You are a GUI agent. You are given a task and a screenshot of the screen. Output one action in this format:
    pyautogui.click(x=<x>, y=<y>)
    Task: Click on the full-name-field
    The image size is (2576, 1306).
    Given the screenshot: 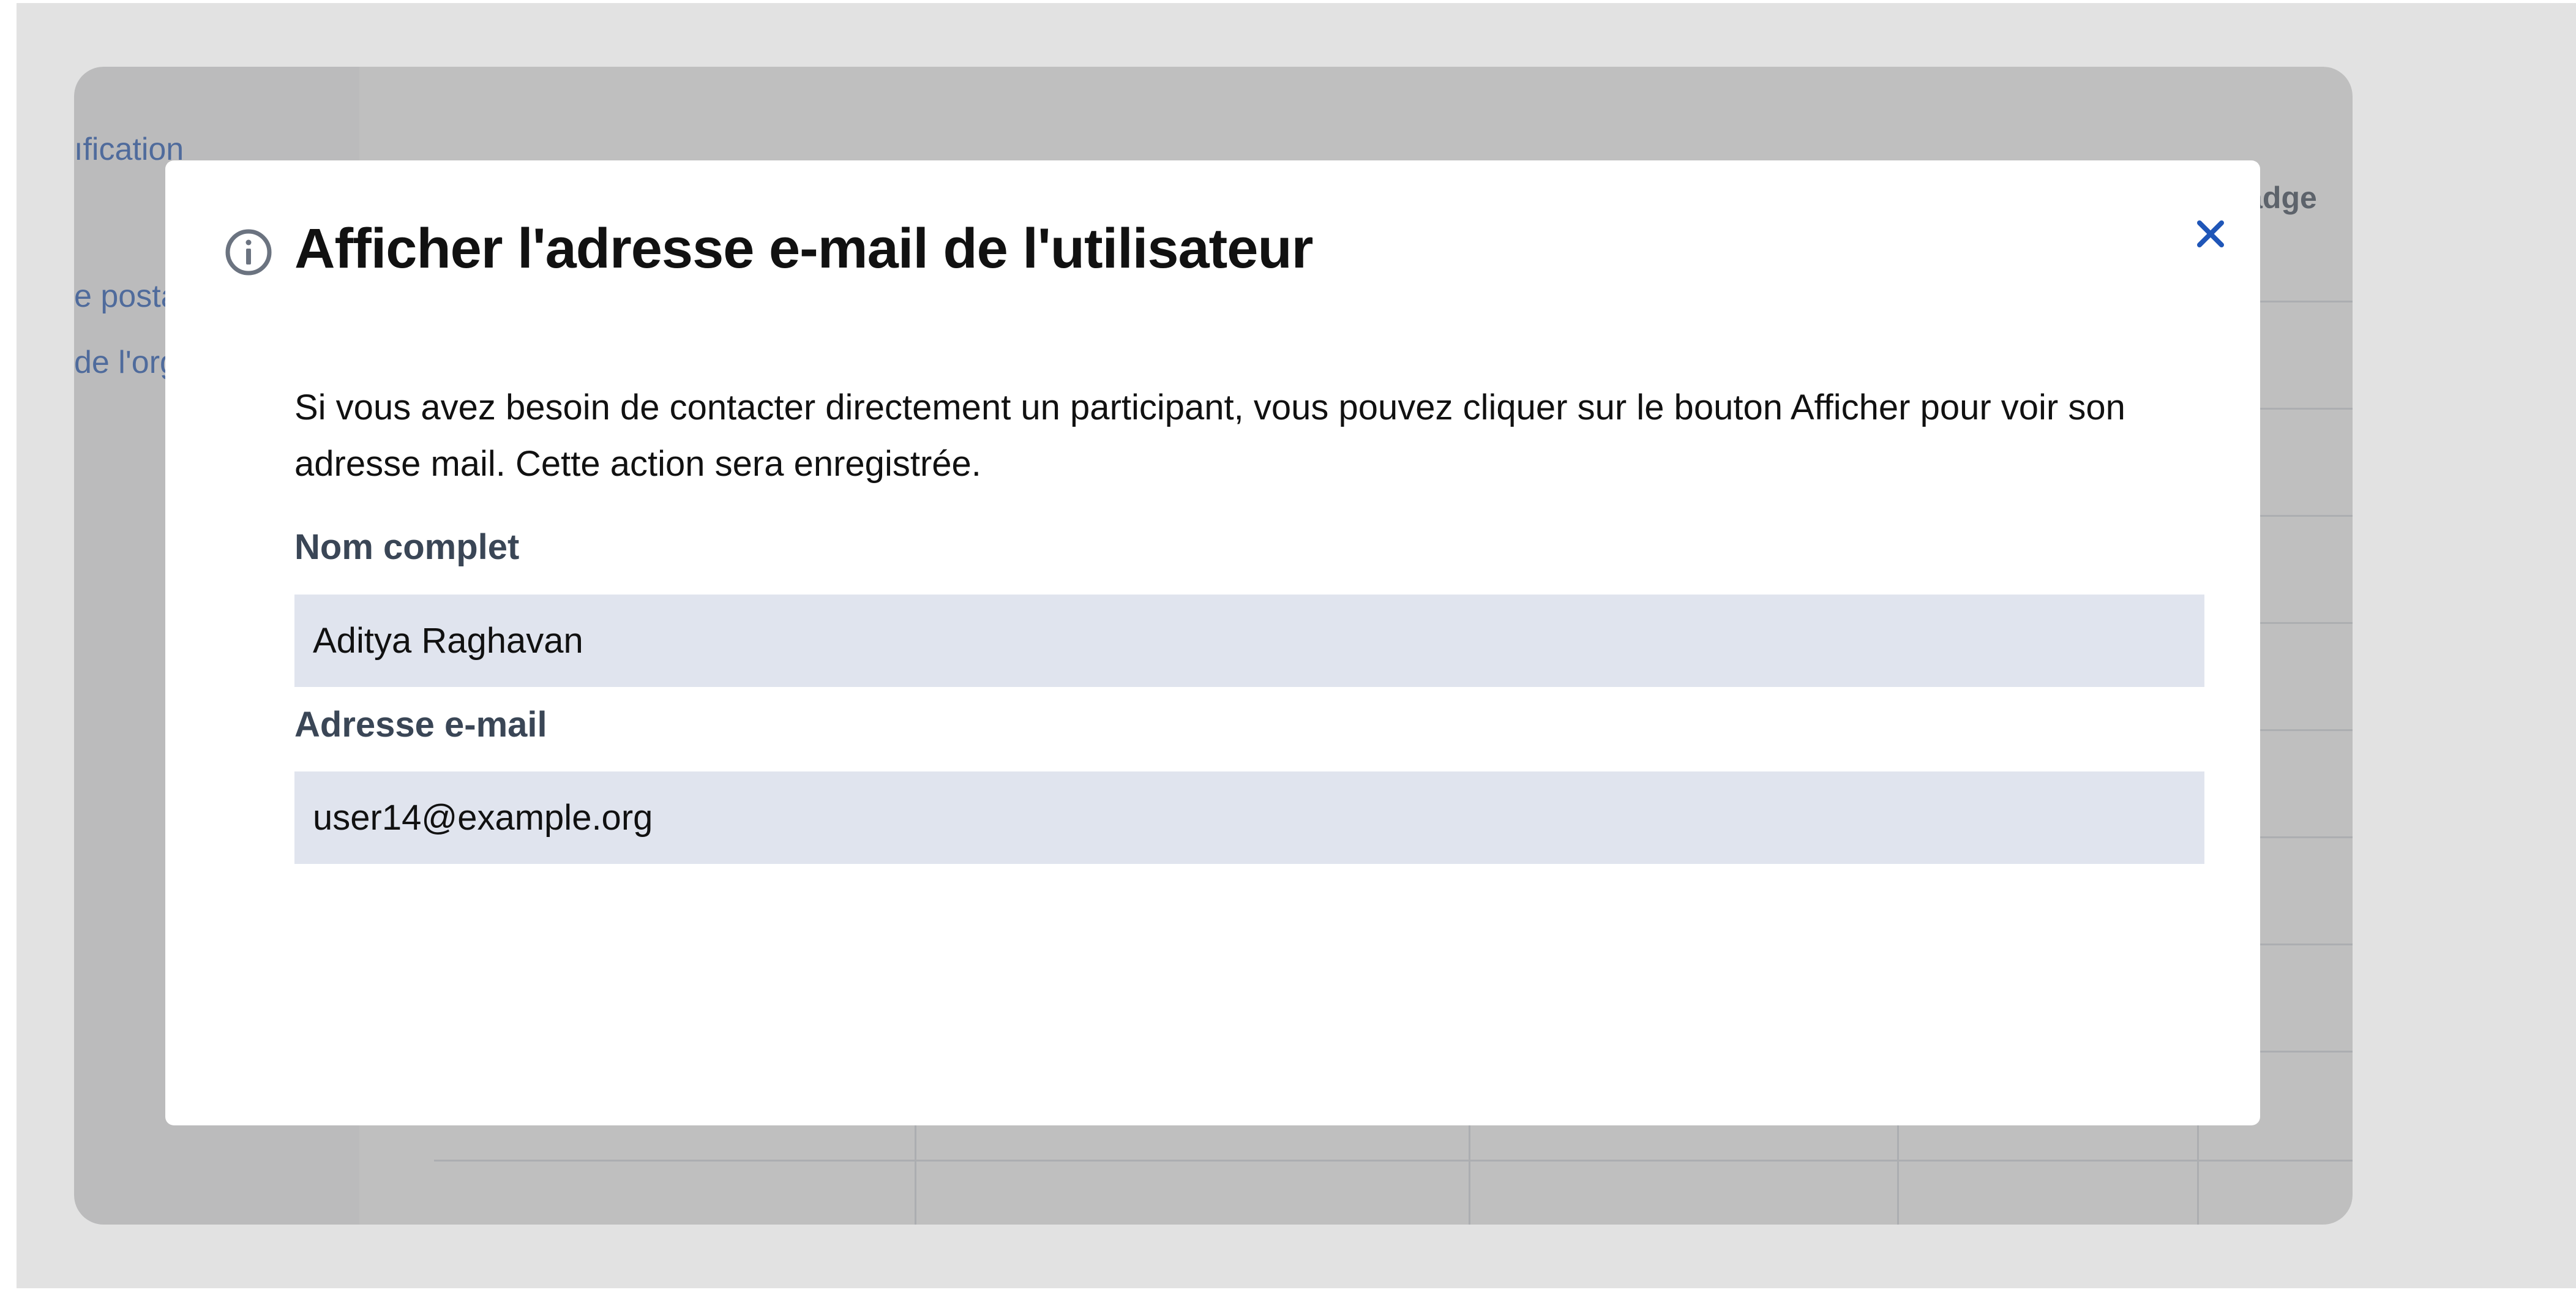 What is the action you would take?
    pyautogui.click(x=1249, y=641)
    